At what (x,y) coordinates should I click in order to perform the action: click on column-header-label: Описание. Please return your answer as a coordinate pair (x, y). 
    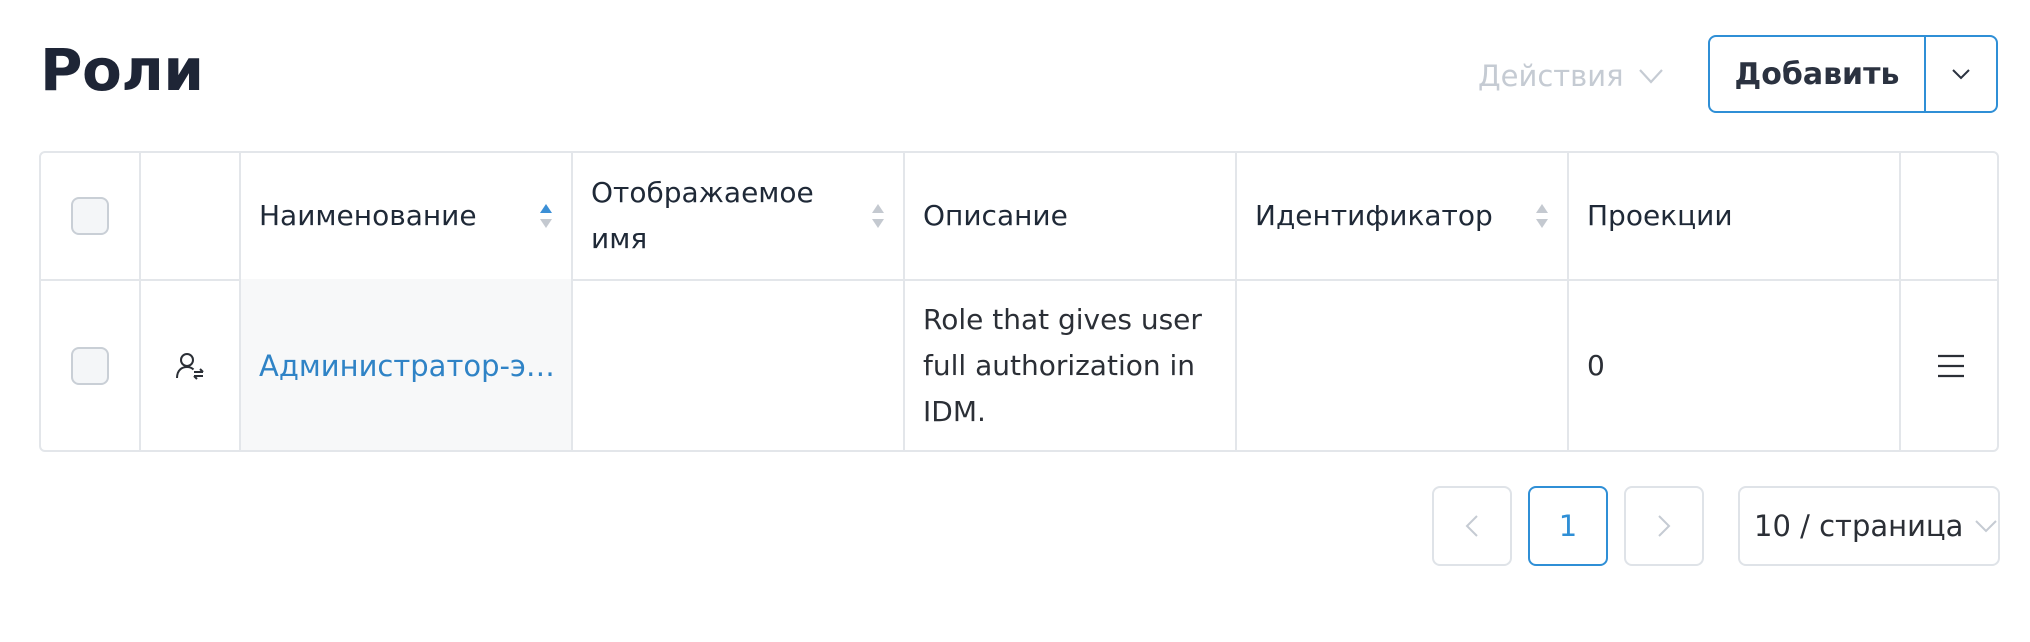
    Looking at the image, I should click on (995, 215).